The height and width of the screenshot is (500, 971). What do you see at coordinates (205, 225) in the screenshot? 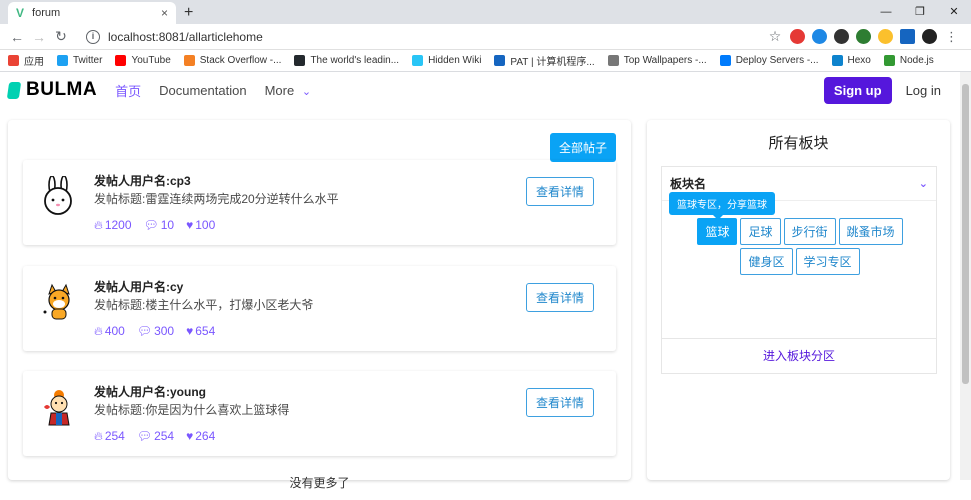
I see `like-value: 100` at bounding box center [205, 225].